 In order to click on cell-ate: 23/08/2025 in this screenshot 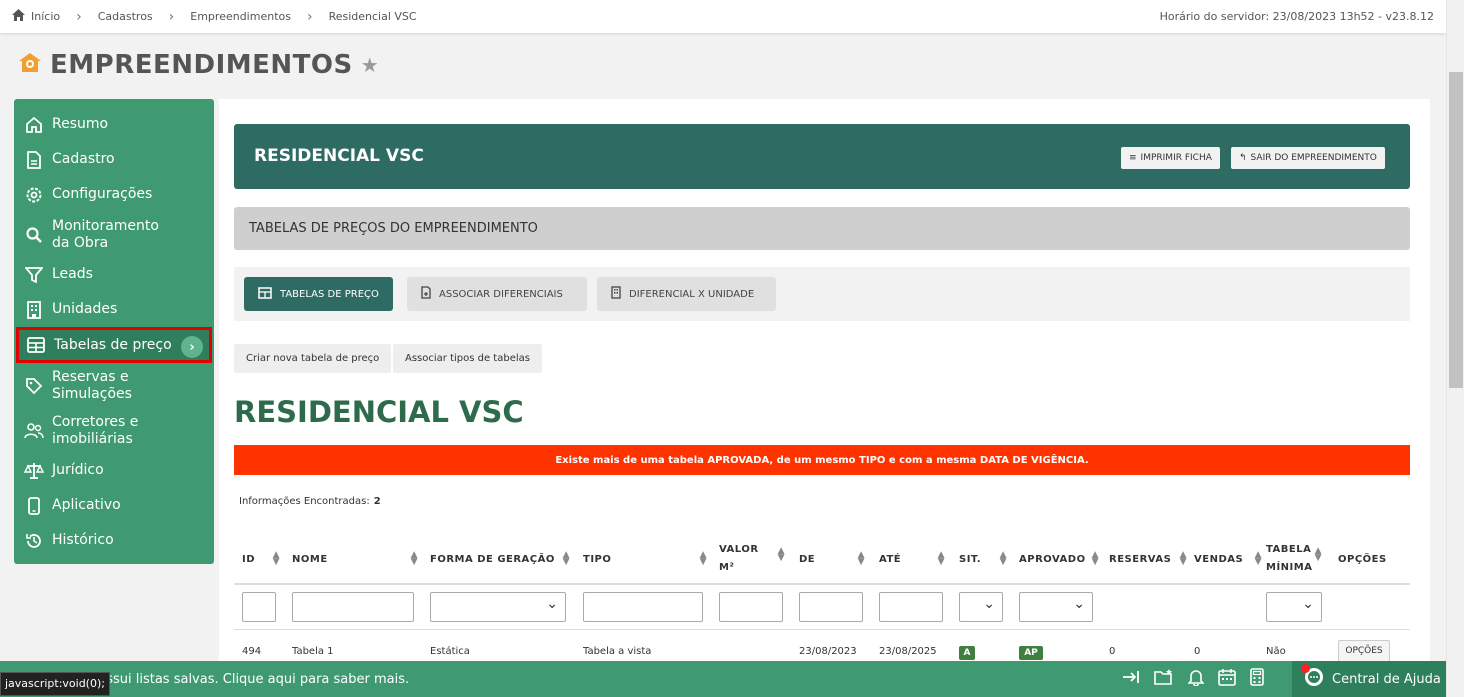, I will do `click(908, 651)`.